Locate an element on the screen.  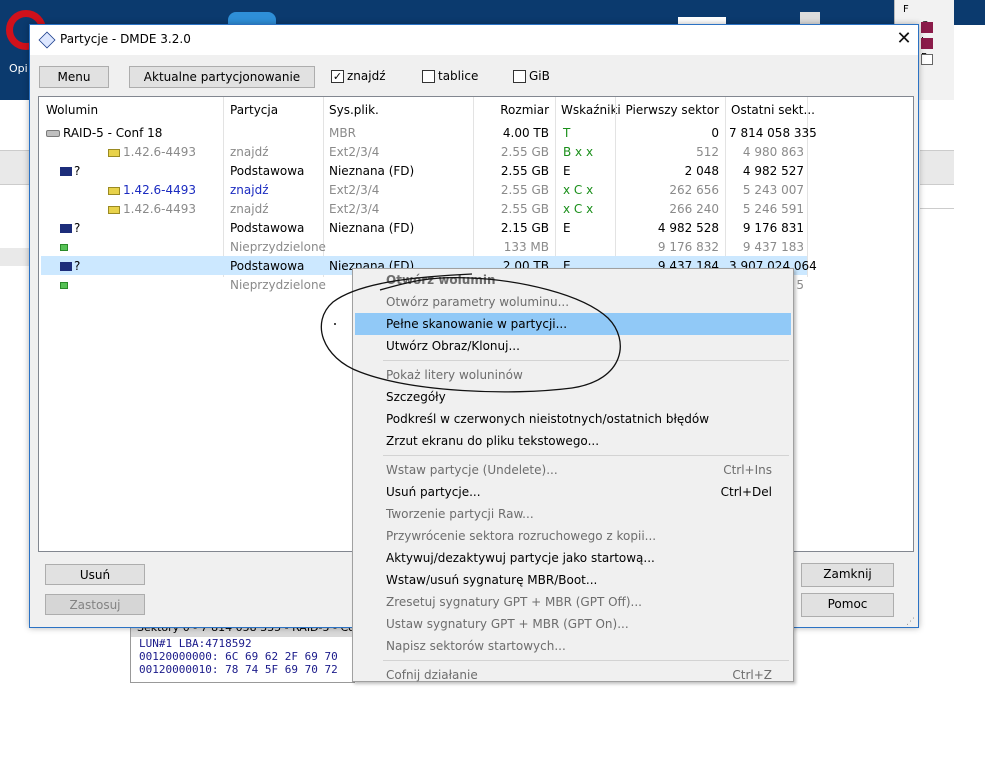
context-menu-item: Cofnij działanie Ctrl+Z is located at coordinates (573, 675).